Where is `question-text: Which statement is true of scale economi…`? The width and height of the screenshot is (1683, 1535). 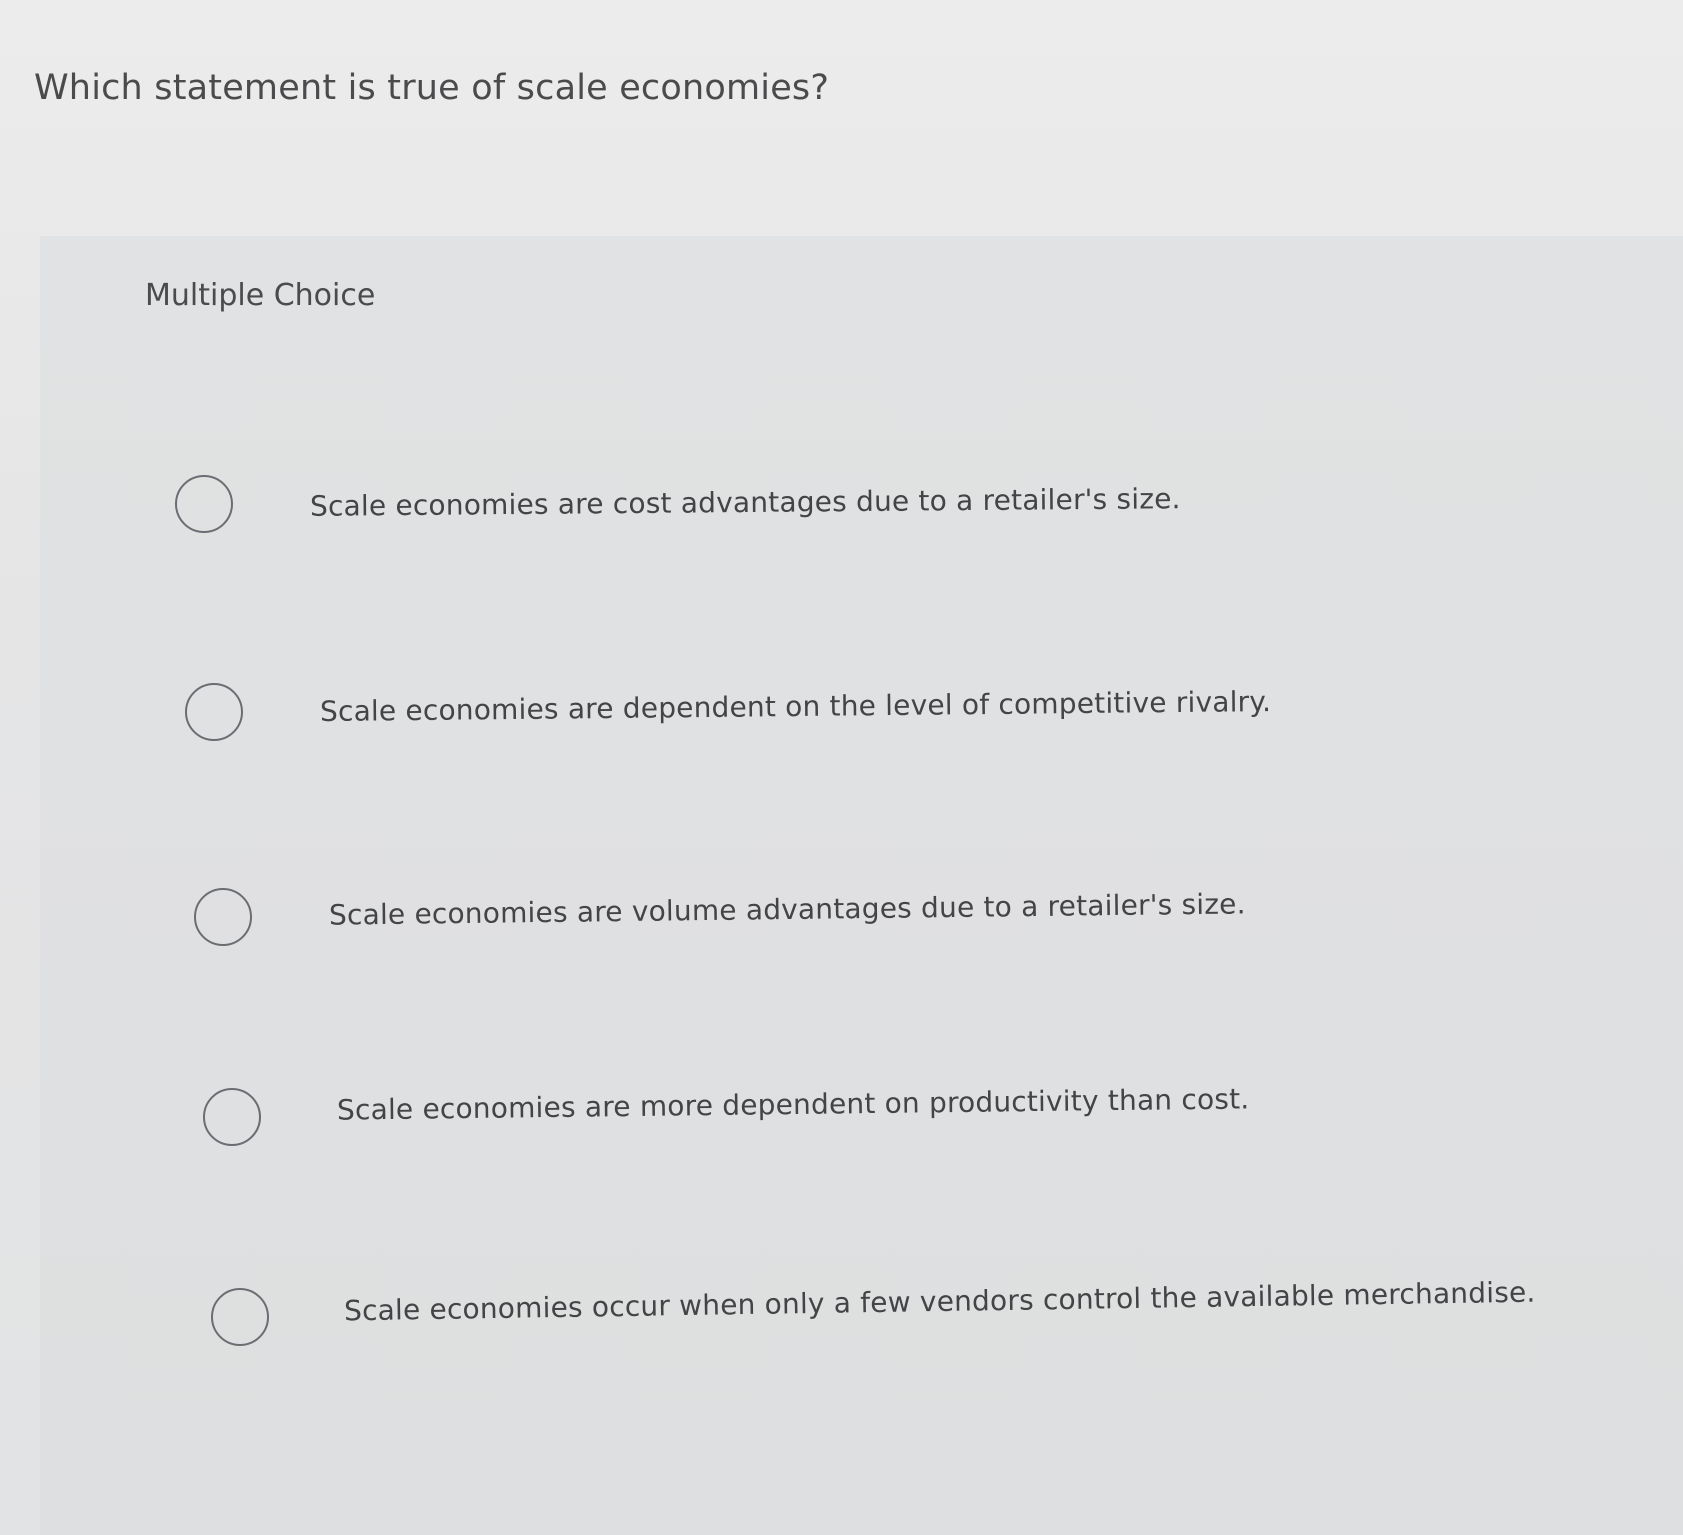 question-text: Which statement is true of scale economi… is located at coordinates (432, 88).